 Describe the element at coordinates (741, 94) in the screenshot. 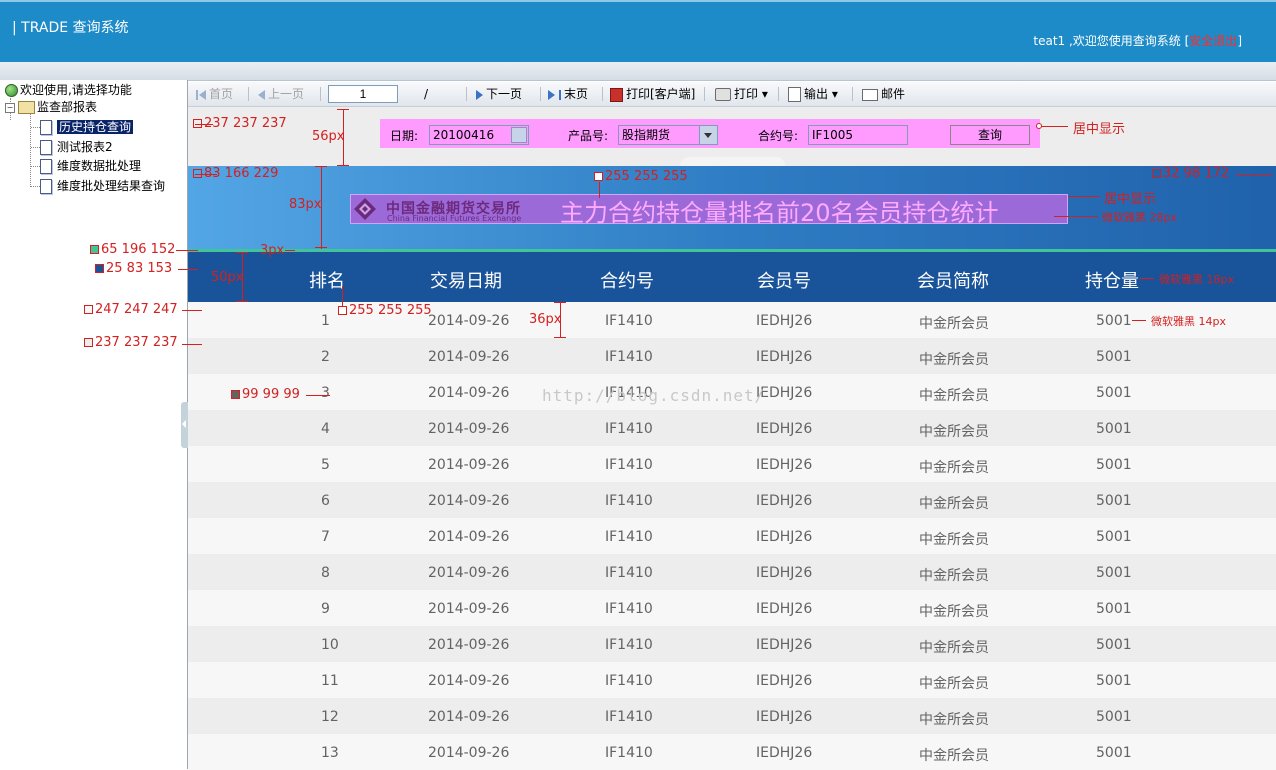

I see `print-button: 打印 ▾` at that location.